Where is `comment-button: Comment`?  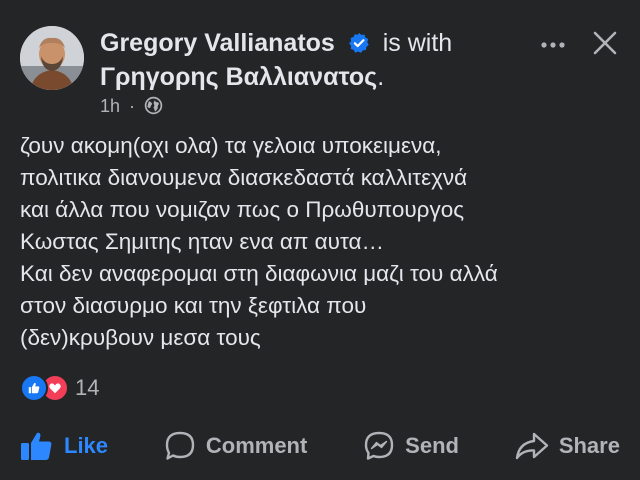 comment-button: Comment is located at coordinates (235, 446).